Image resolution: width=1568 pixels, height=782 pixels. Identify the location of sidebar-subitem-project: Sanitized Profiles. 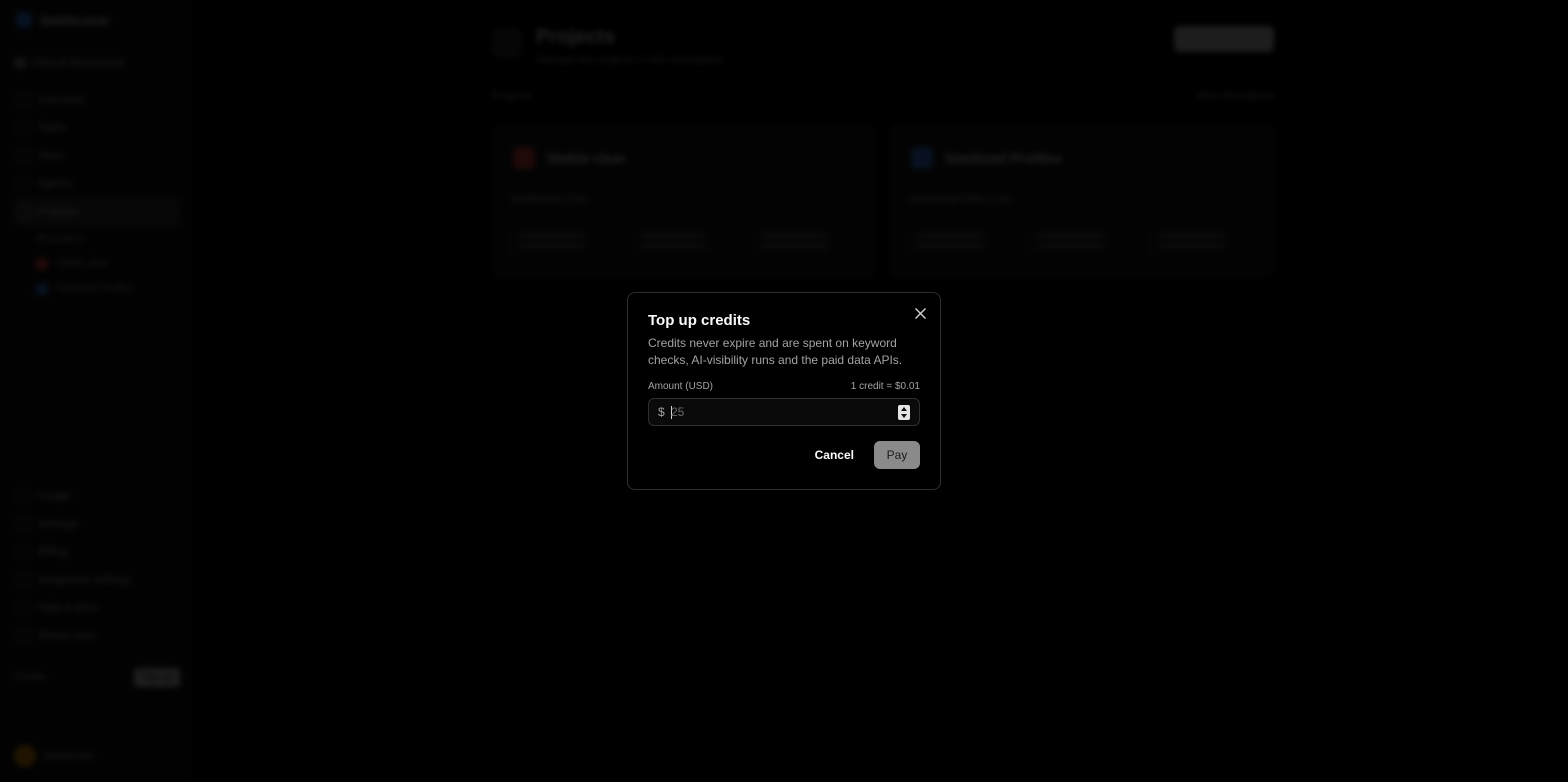
(97, 288).